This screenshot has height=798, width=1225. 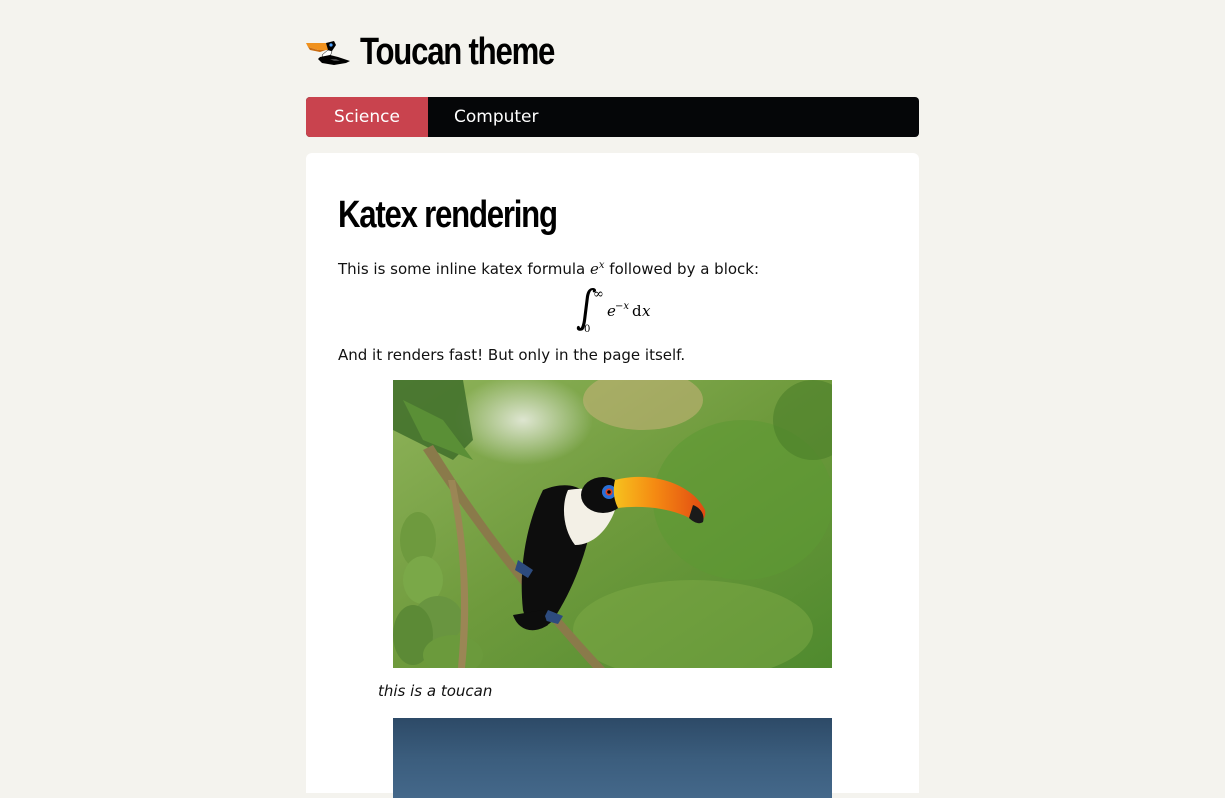 What do you see at coordinates (448, 215) in the screenshot?
I see `post-title: Katex rendering` at bounding box center [448, 215].